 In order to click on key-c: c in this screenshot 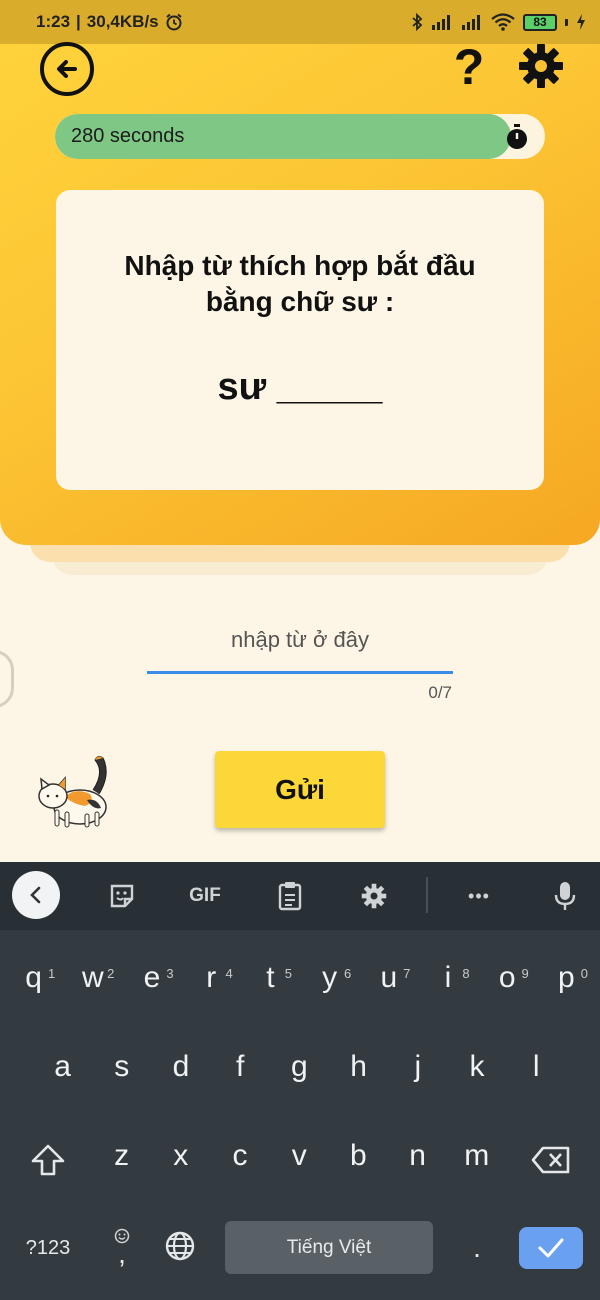, I will do `click(239, 1156)`.